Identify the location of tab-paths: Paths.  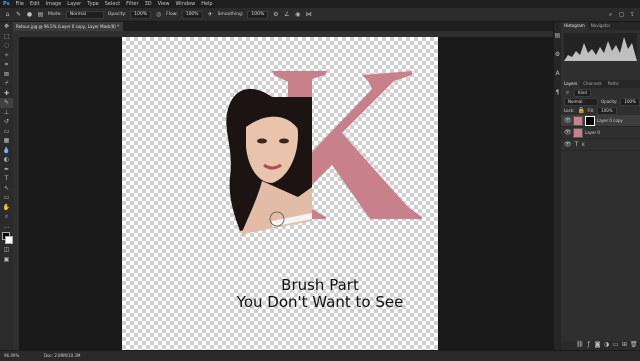
(613, 84).